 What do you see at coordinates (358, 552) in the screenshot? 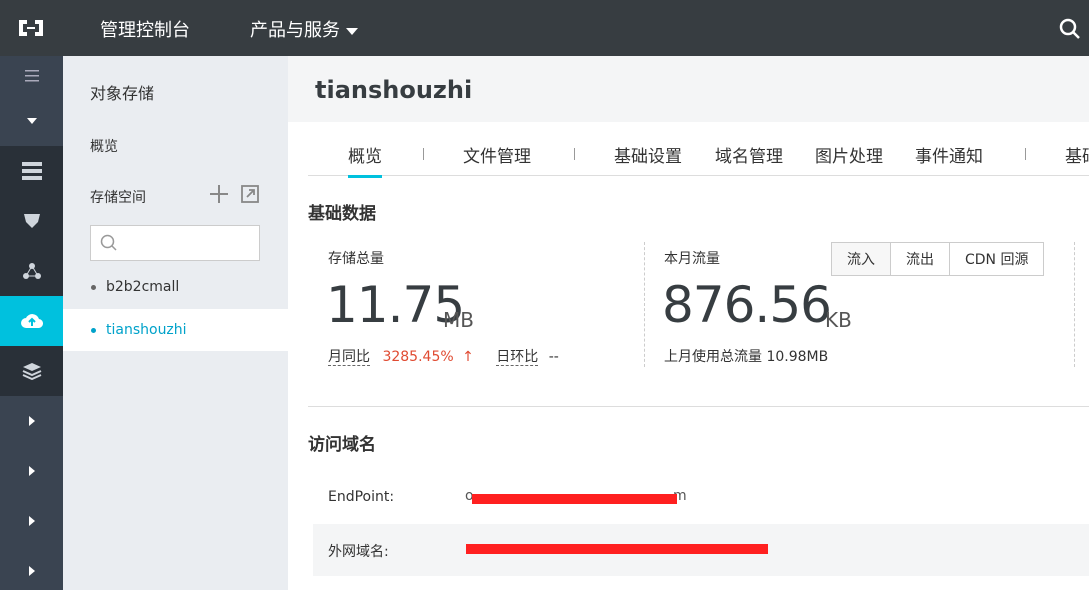
I see `public-domain-label: 外网域名:` at bounding box center [358, 552].